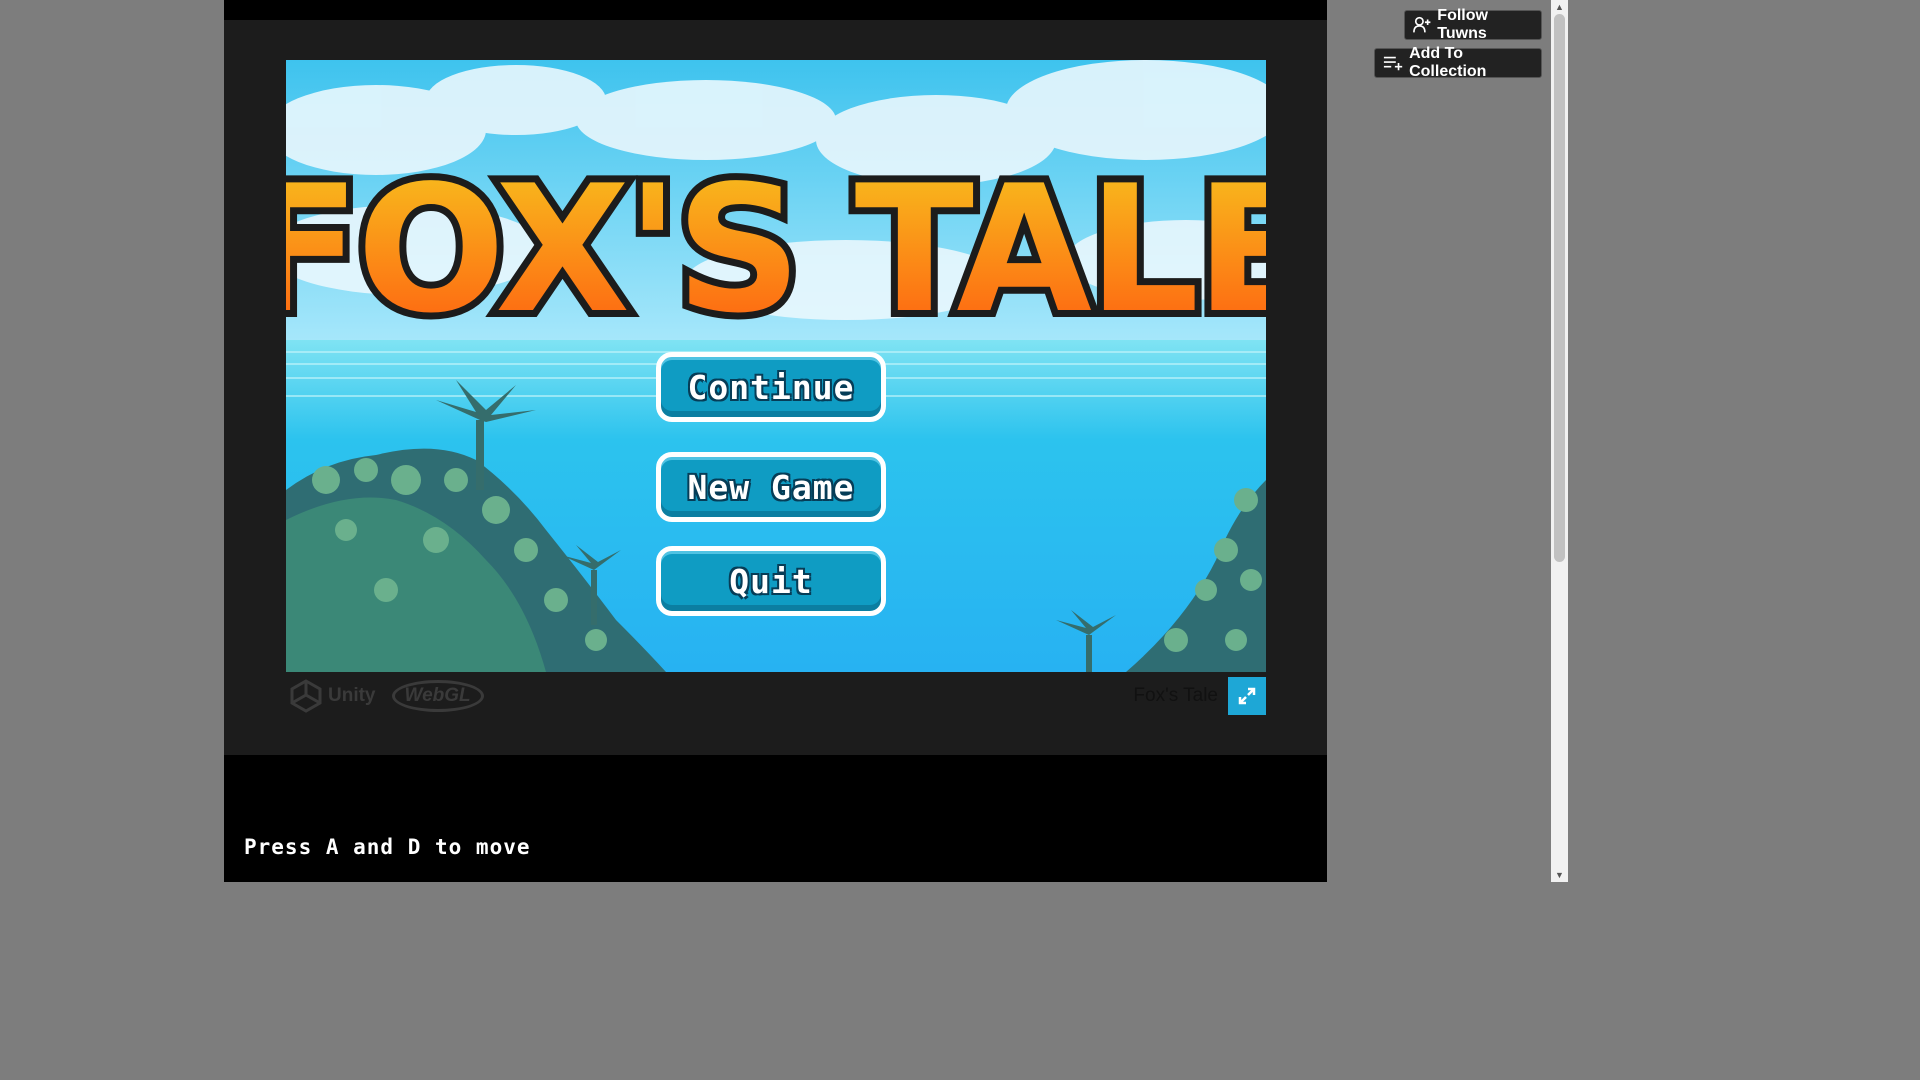 Image resolution: width=1920 pixels, height=1080 pixels. I want to click on add-to-collection-button: Add To Collection, so click(1458, 62).